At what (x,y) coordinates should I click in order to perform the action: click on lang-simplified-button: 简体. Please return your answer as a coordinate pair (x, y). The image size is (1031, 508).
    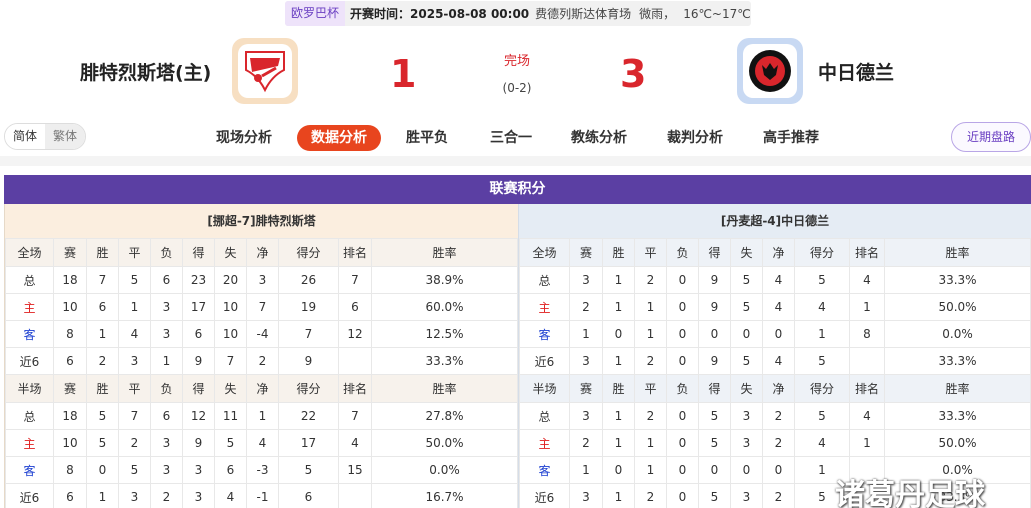
    Looking at the image, I should click on (25, 136).